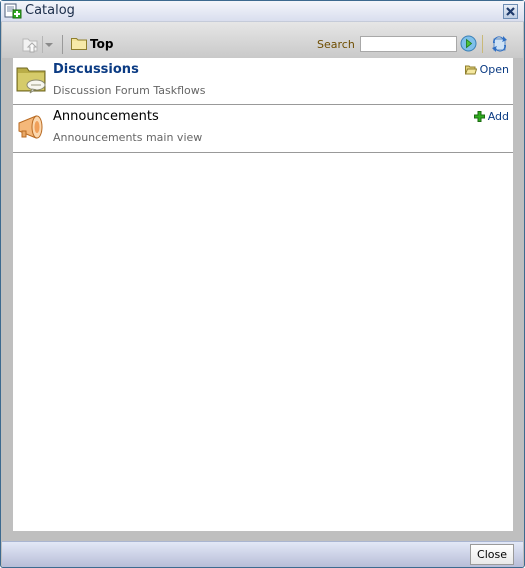  What do you see at coordinates (50, 10) in the screenshot?
I see `dialog-title: Catalog` at bounding box center [50, 10].